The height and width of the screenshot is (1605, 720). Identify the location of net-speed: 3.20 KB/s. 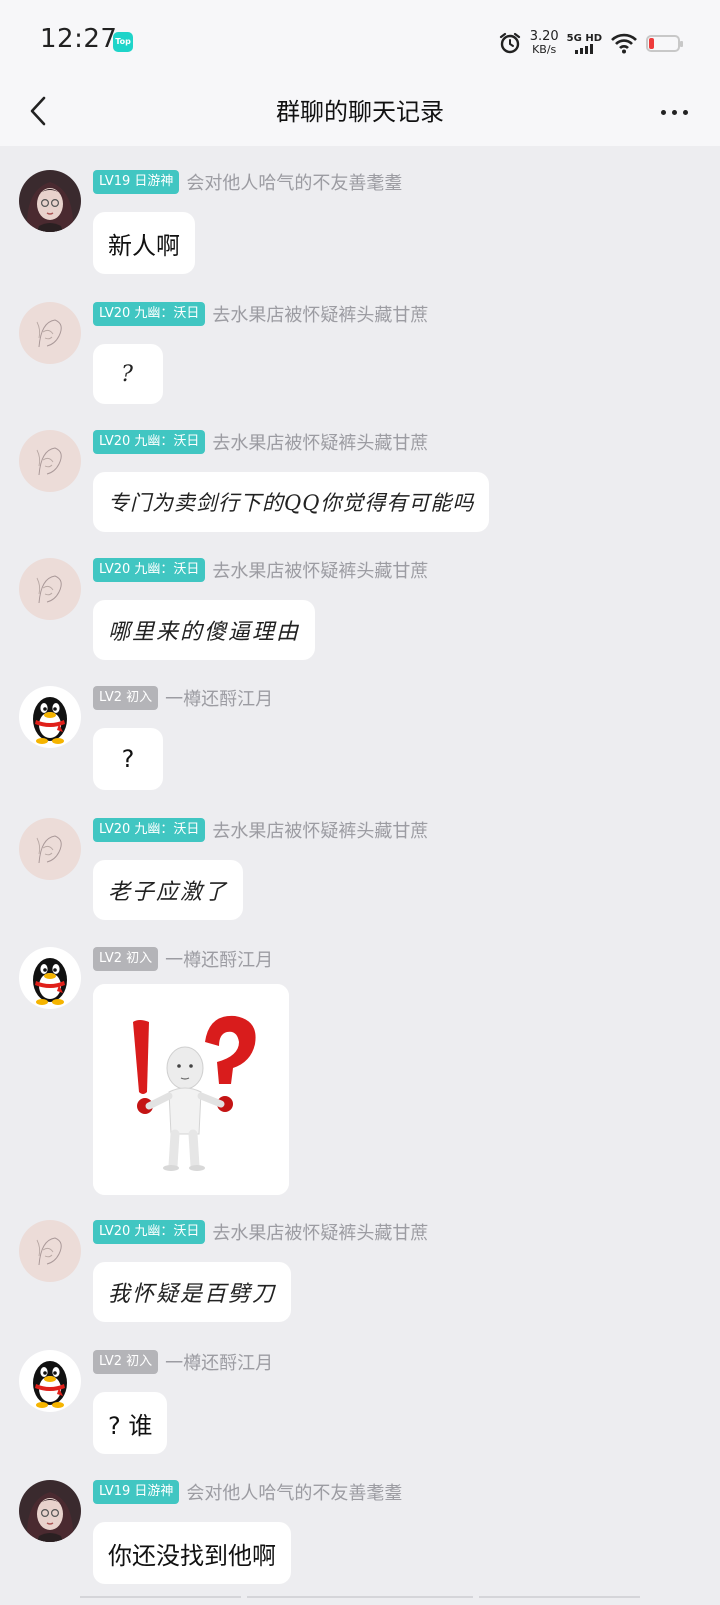
(544, 43).